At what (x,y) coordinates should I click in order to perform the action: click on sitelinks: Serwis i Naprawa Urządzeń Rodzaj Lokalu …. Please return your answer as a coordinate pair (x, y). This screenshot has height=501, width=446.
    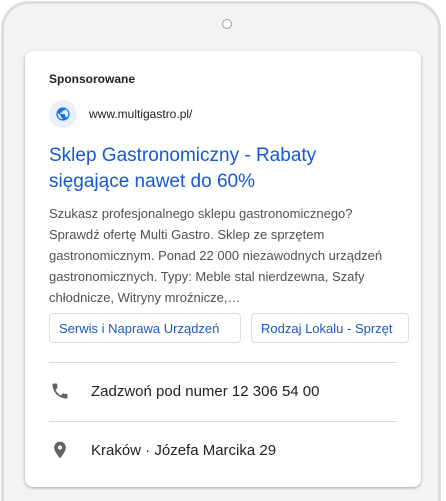
    Looking at the image, I should click on (229, 328).